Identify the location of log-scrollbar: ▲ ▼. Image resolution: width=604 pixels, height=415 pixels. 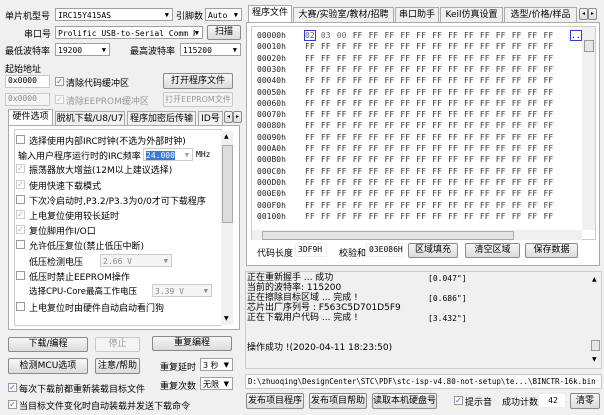
(595, 320).